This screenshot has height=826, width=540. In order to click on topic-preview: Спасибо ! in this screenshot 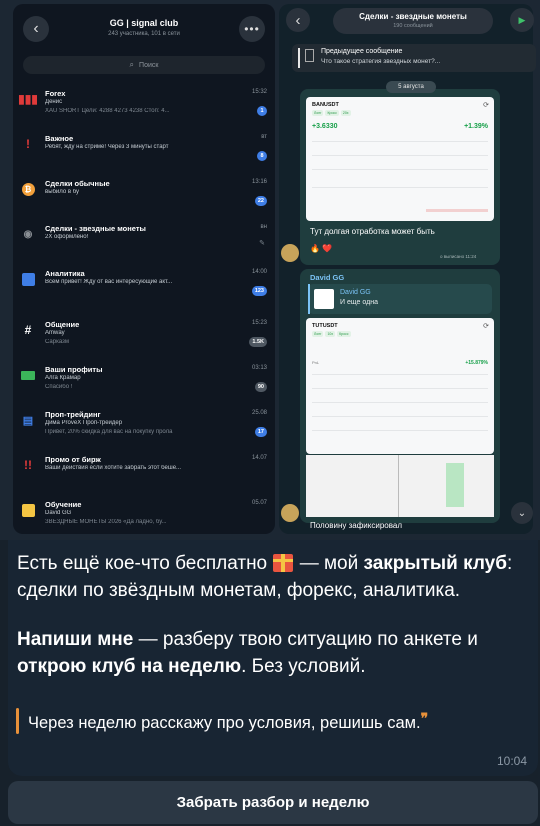, I will do `click(59, 387)`.